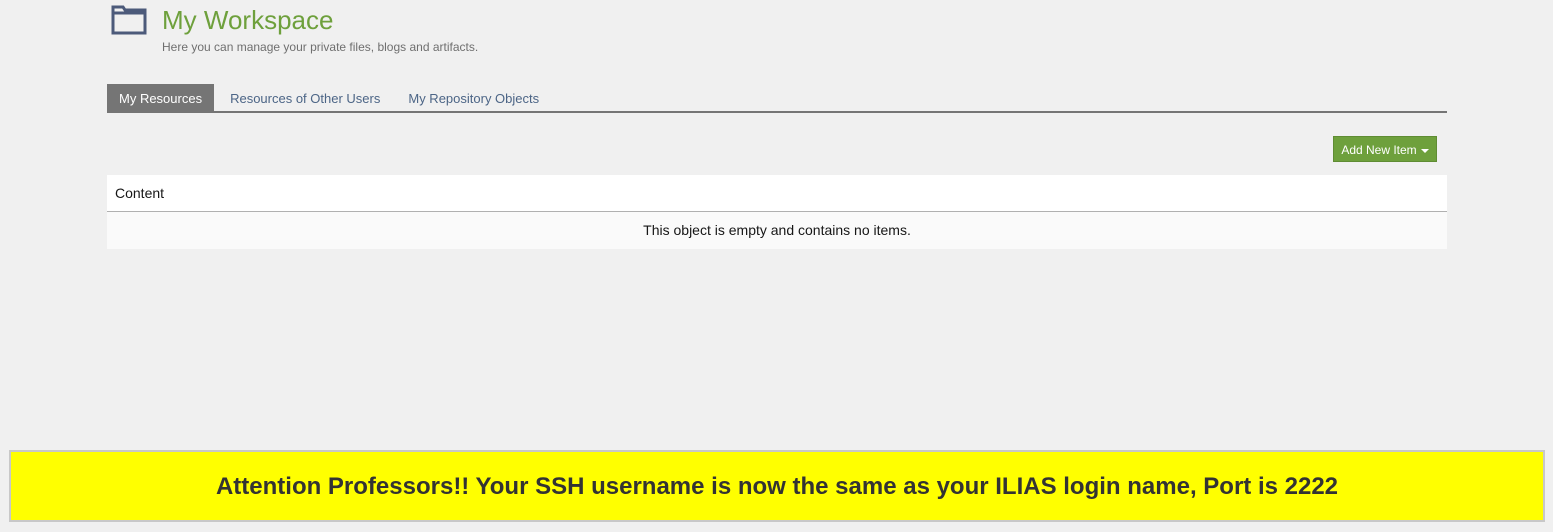 The image size is (1553, 532). Describe the element at coordinates (248, 20) in the screenshot. I see `page-title: My Workspace` at that location.